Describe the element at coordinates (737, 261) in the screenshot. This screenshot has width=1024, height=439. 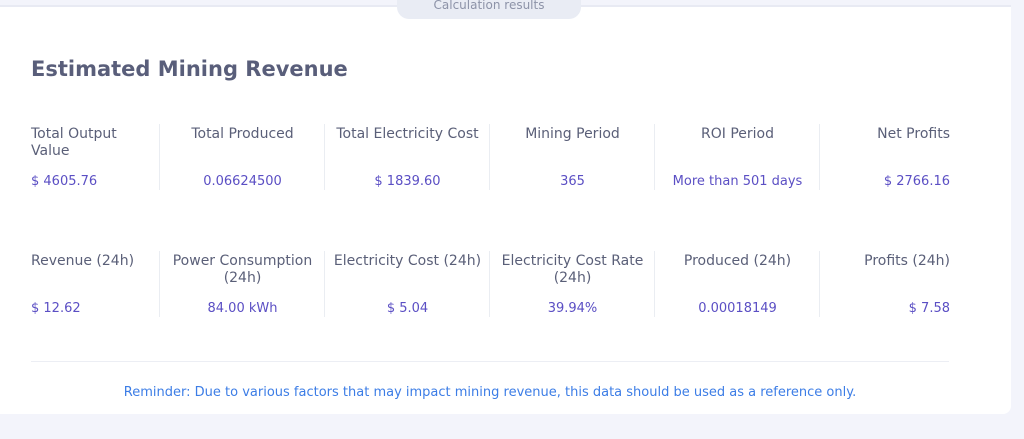
I see `stat-label: Produced (24h)` at that location.